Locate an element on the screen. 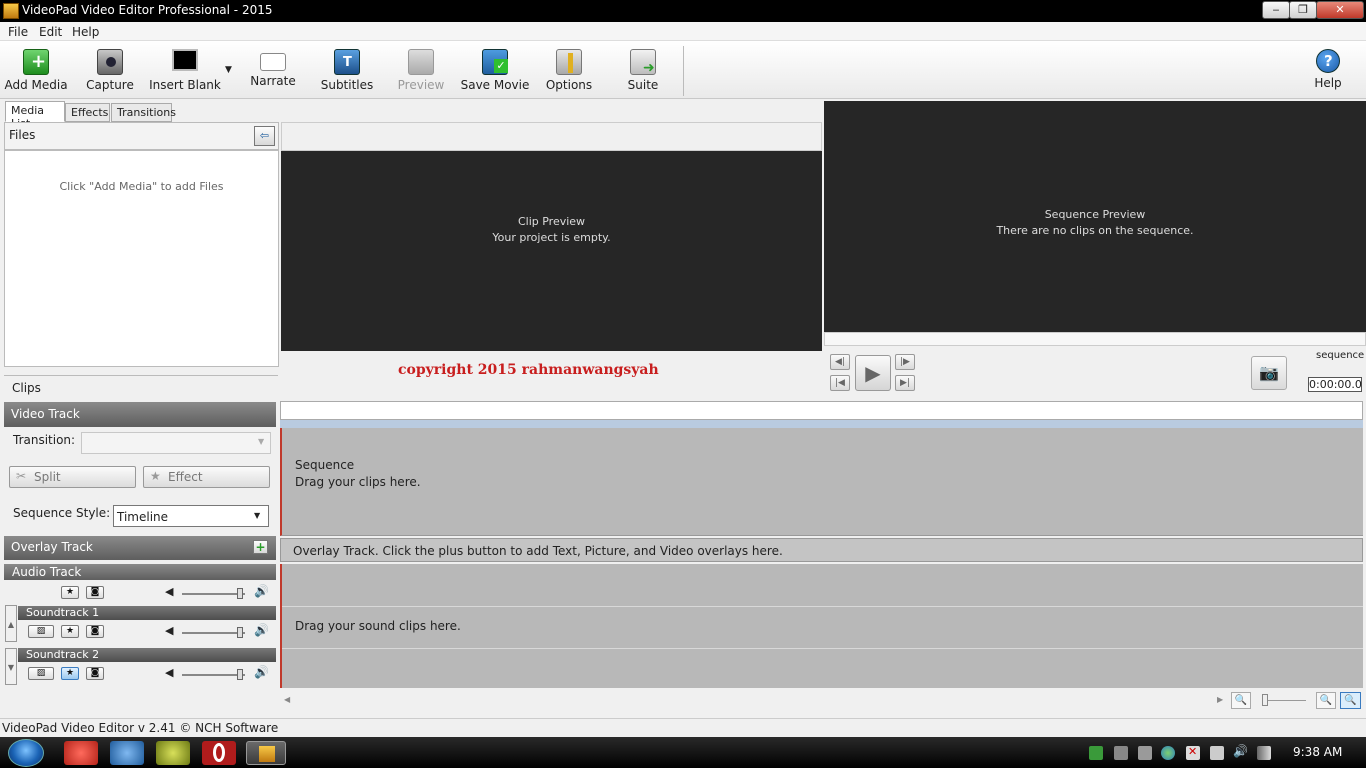 The height and width of the screenshot is (768, 1366). narrate-button: Narrate is located at coordinates (273, 71).